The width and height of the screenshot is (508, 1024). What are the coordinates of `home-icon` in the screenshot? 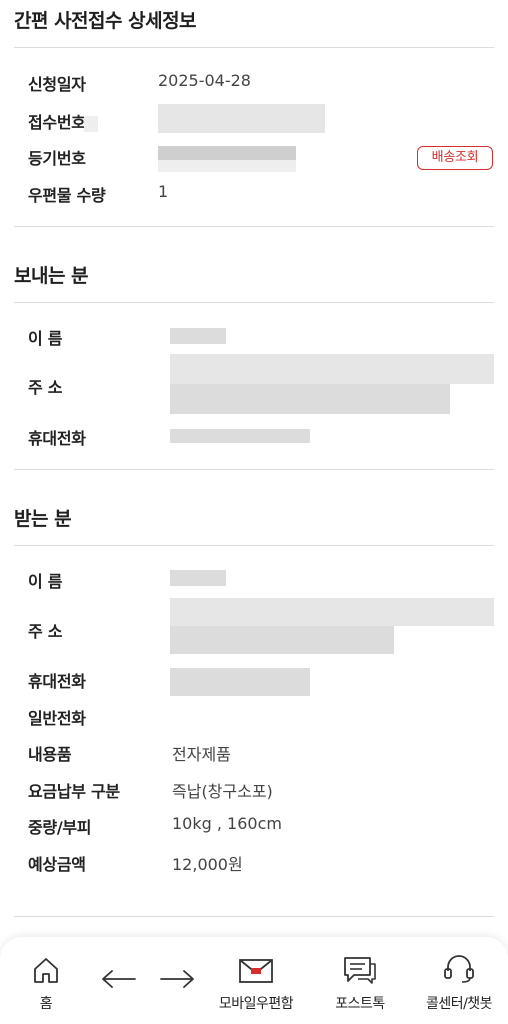 It's located at (46, 970).